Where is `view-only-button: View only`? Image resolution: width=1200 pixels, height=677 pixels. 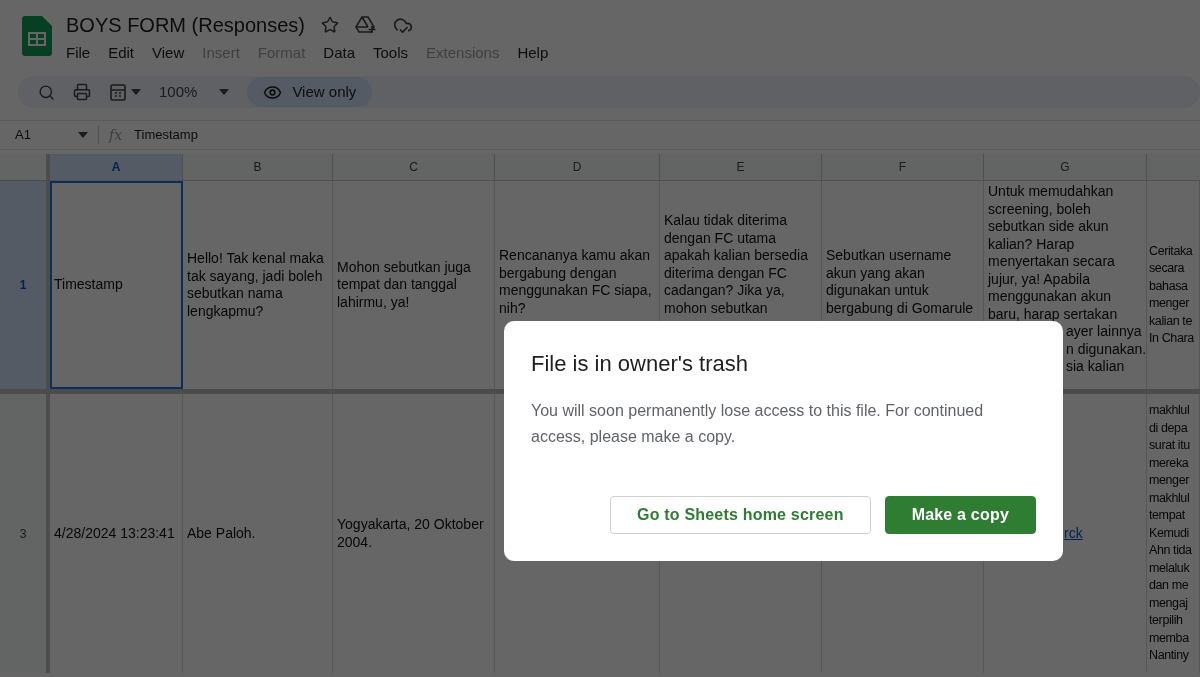
view-only-button: View only is located at coordinates (310, 92).